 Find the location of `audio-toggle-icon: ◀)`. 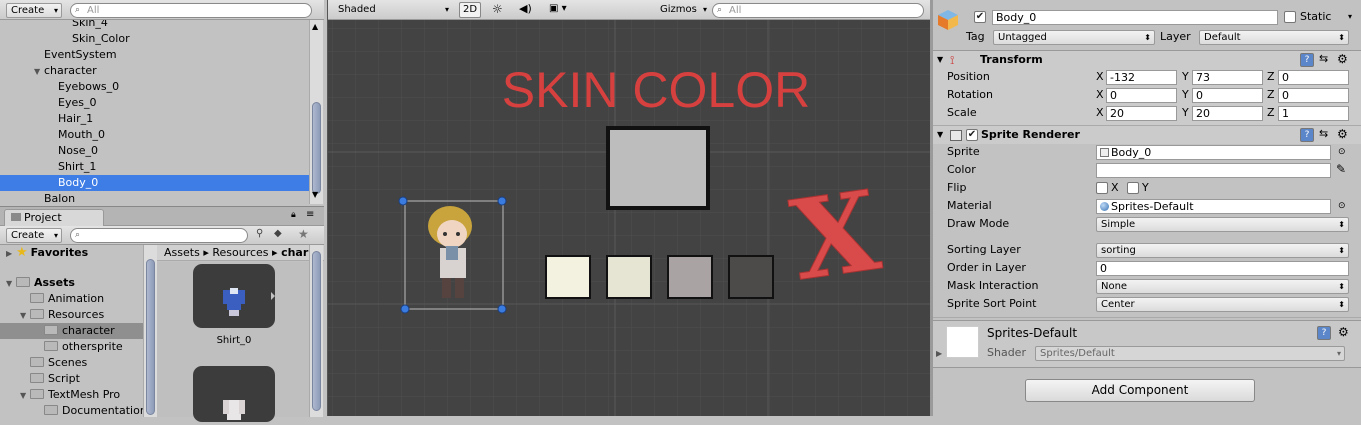

audio-toggle-icon: ◀) is located at coordinates (525, 8).